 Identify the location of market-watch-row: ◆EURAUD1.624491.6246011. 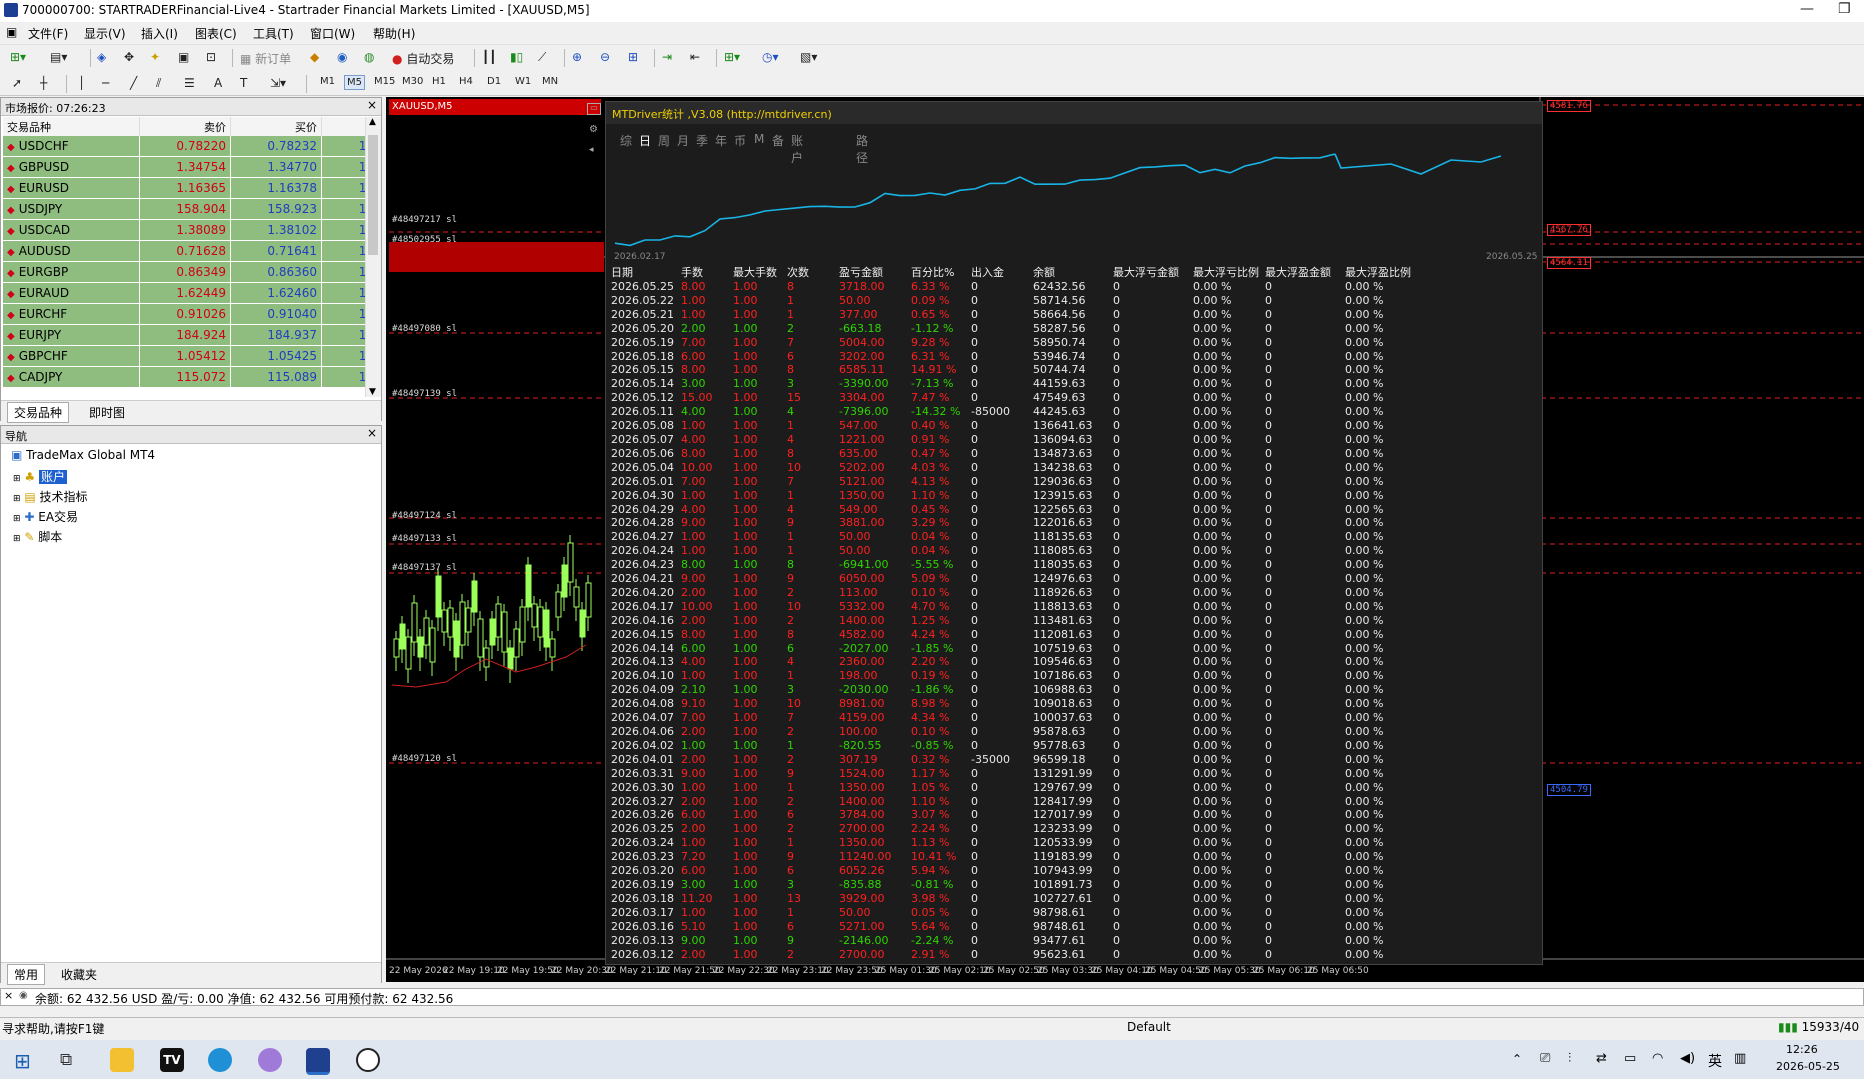
(191, 293).